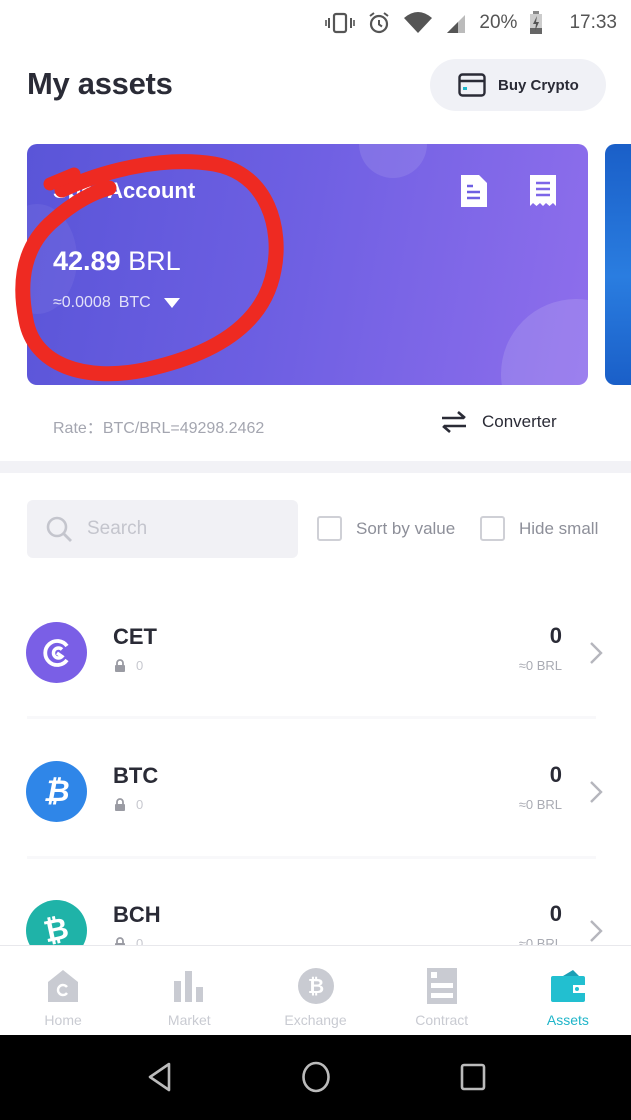 Image resolution: width=631 pixels, height=1120 pixels. I want to click on btc-equivalent: ≈0.0008 BTC, so click(117, 303).